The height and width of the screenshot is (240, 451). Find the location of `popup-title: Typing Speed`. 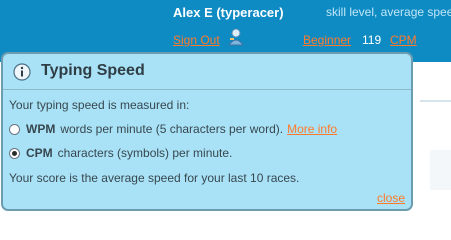

popup-title: Typing Speed is located at coordinates (93, 70).